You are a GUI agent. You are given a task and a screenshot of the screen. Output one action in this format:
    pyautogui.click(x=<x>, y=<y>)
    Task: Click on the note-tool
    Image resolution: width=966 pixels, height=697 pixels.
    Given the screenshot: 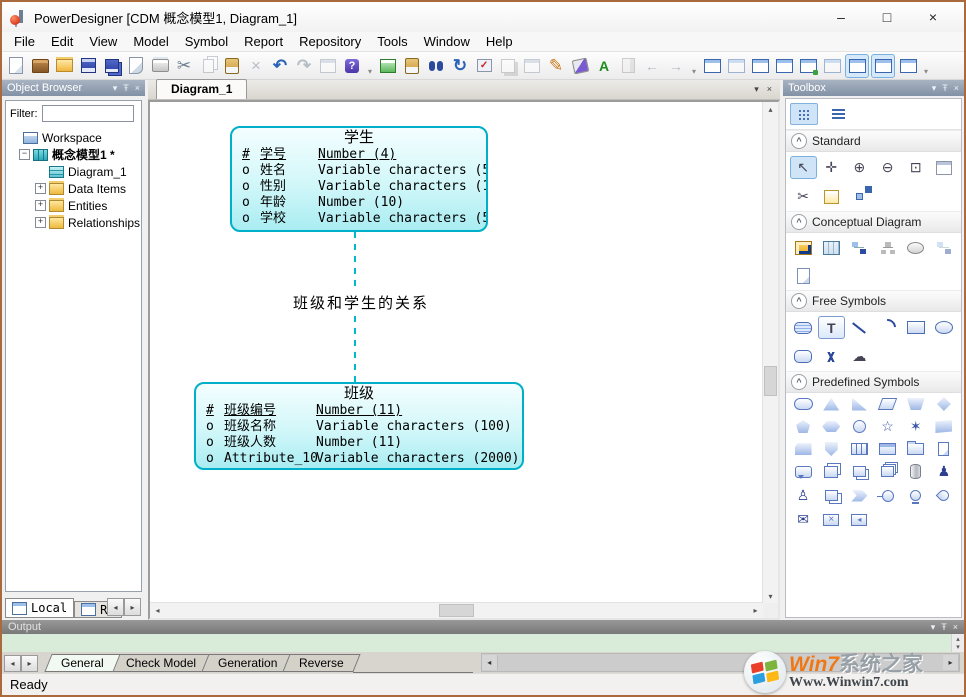 What is the action you would take?
    pyautogui.click(x=831, y=196)
    